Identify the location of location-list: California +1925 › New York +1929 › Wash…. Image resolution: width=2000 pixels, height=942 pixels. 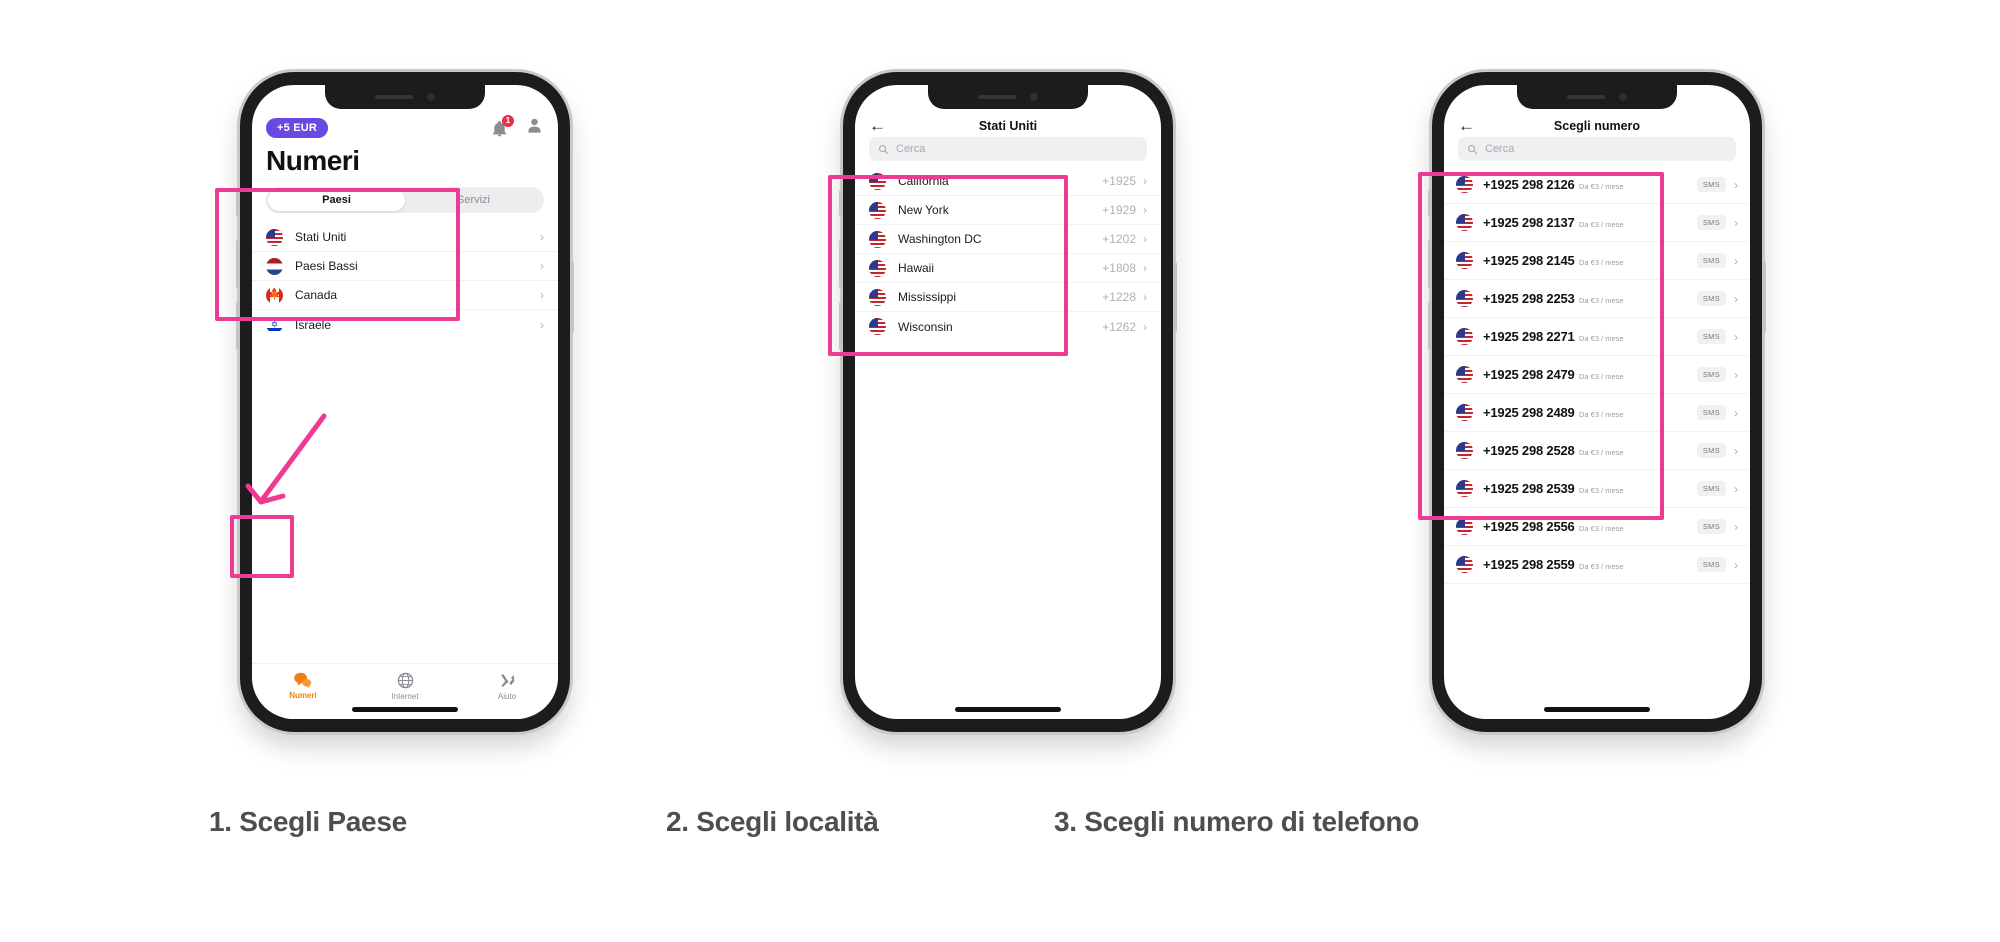
(1008, 254).